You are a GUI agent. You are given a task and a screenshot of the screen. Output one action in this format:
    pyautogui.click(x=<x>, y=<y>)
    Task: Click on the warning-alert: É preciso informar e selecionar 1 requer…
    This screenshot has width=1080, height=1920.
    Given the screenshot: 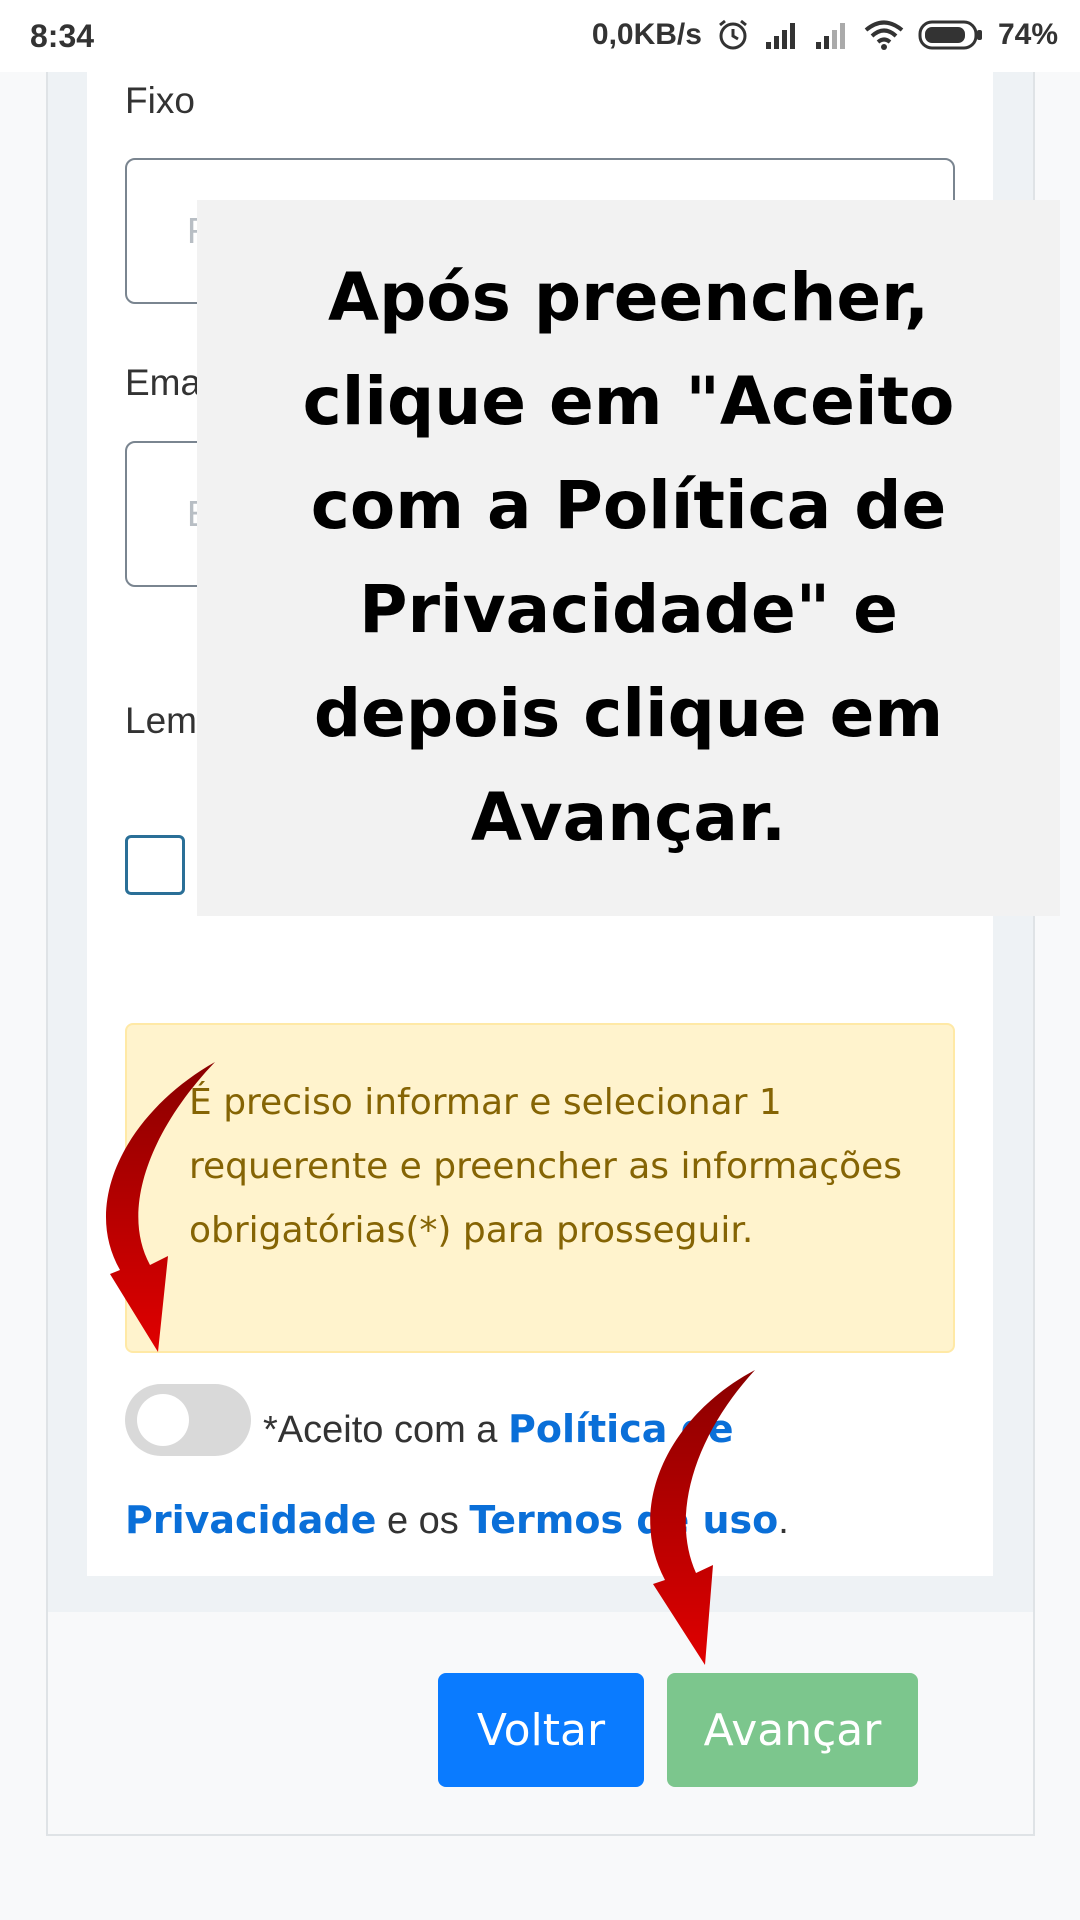 What is the action you would take?
    pyautogui.click(x=540, y=1188)
    